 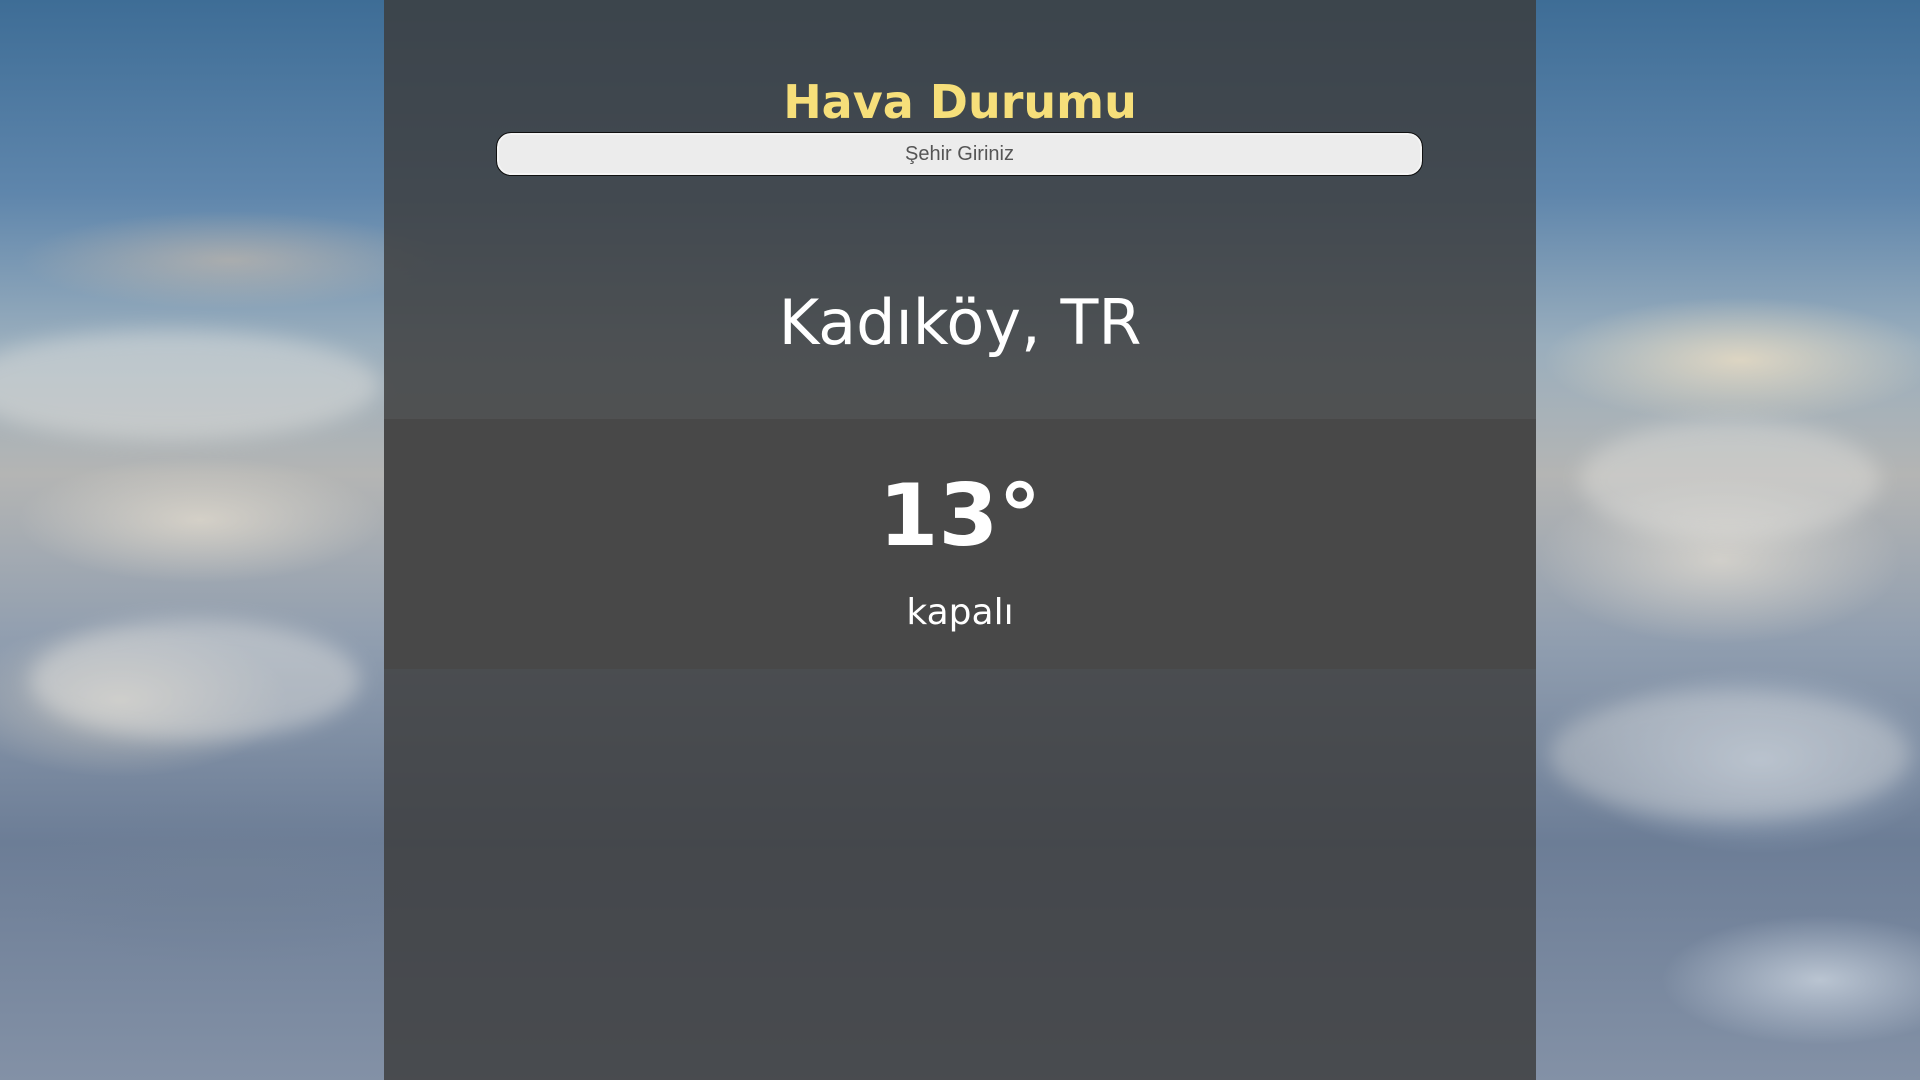 I want to click on city-search-input, so click(x=959, y=154).